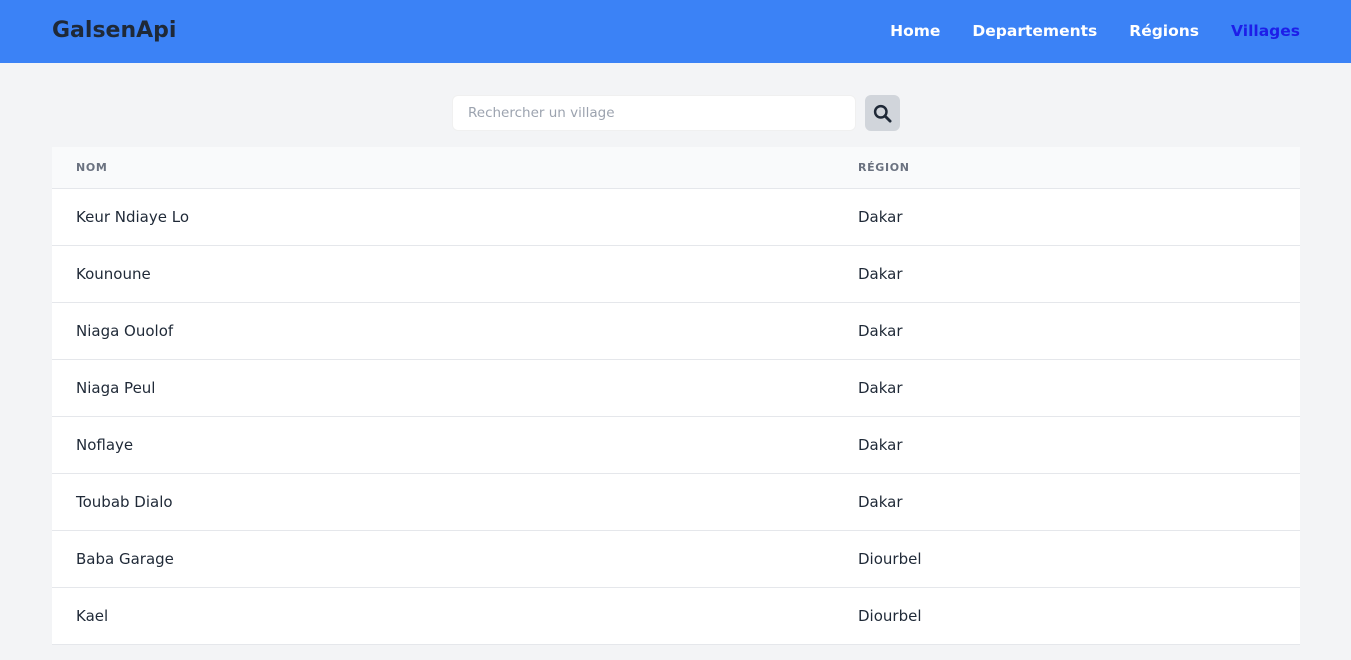 The image size is (1351, 660). Describe the element at coordinates (92, 615) in the screenshot. I see `cell-nom: Kael` at that location.